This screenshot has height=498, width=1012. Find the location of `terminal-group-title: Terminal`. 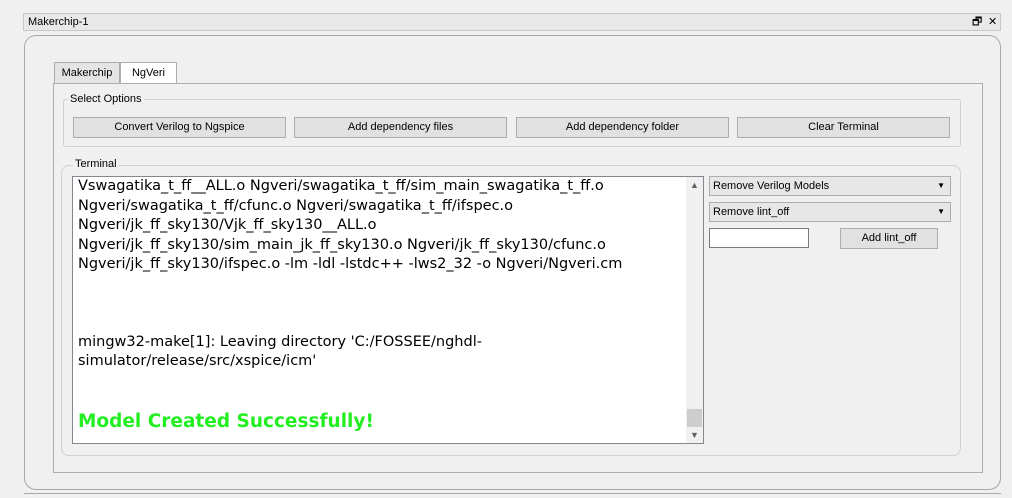

terminal-group-title: Terminal is located at coordinates (96, 164).